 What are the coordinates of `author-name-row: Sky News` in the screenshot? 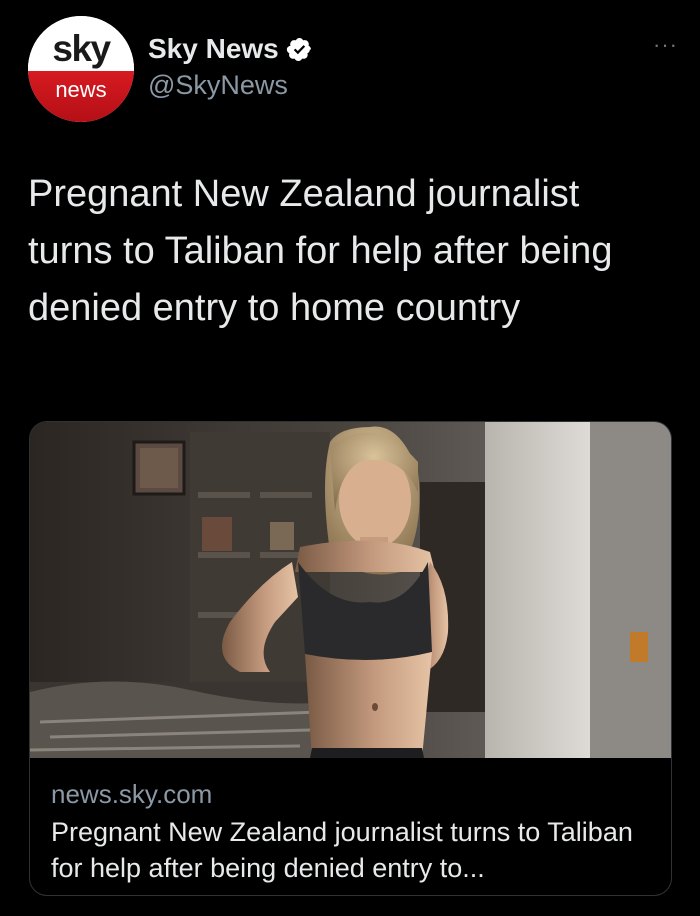 It's located at (230, 49).